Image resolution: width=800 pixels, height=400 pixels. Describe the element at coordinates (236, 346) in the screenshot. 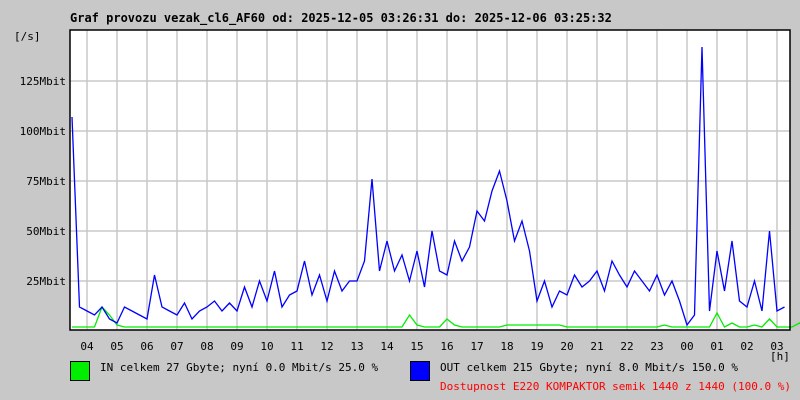

I see `x-tick-label: 09` at that location.